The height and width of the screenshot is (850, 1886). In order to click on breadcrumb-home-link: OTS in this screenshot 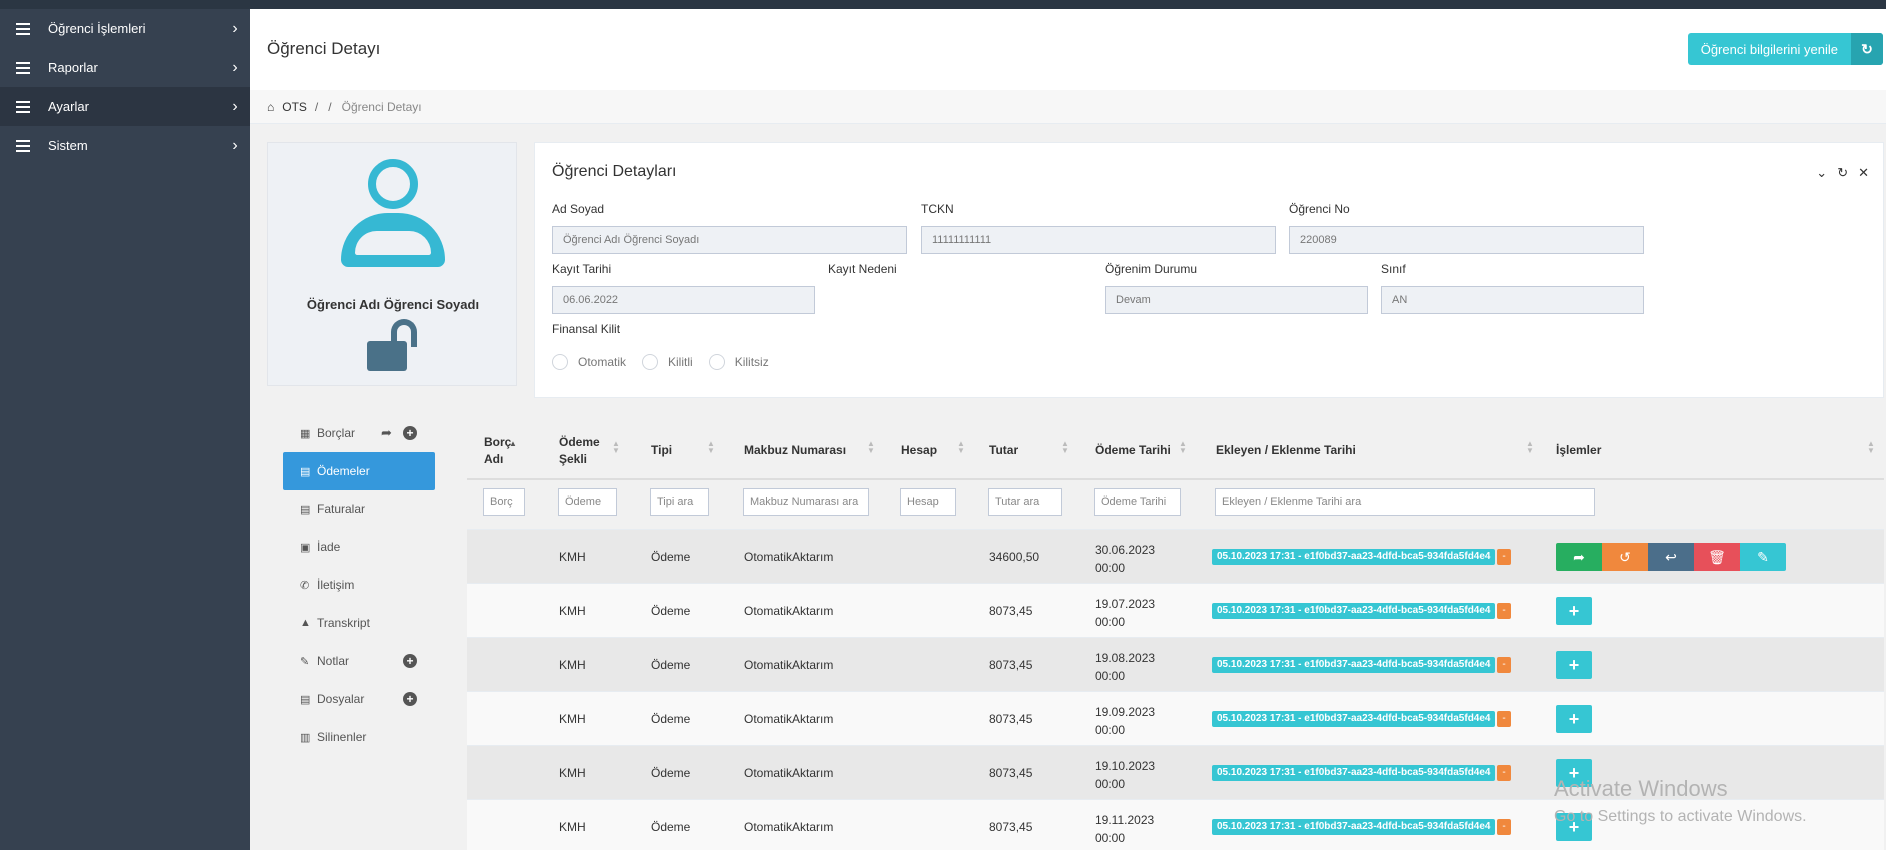, I will do `click(294, 107)`.